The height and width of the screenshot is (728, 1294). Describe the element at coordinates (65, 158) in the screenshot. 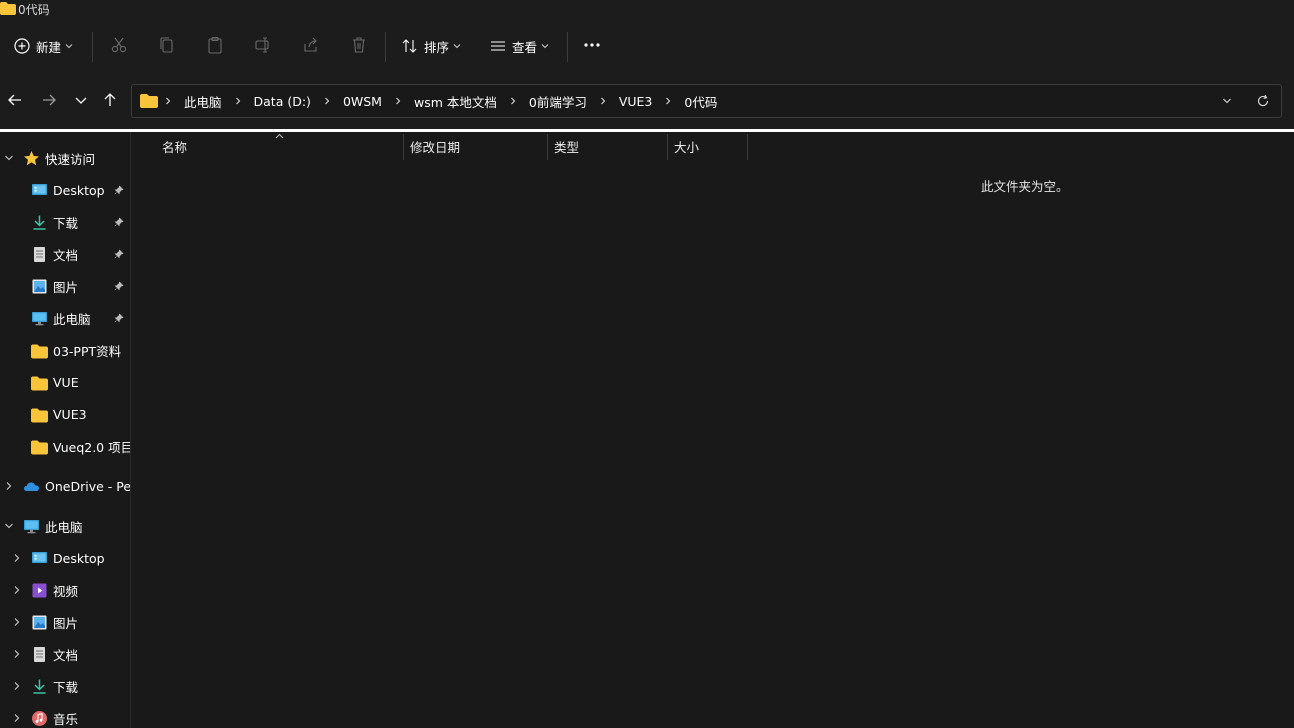

I see `sidebar-quick-access: 快速访问` at that location.